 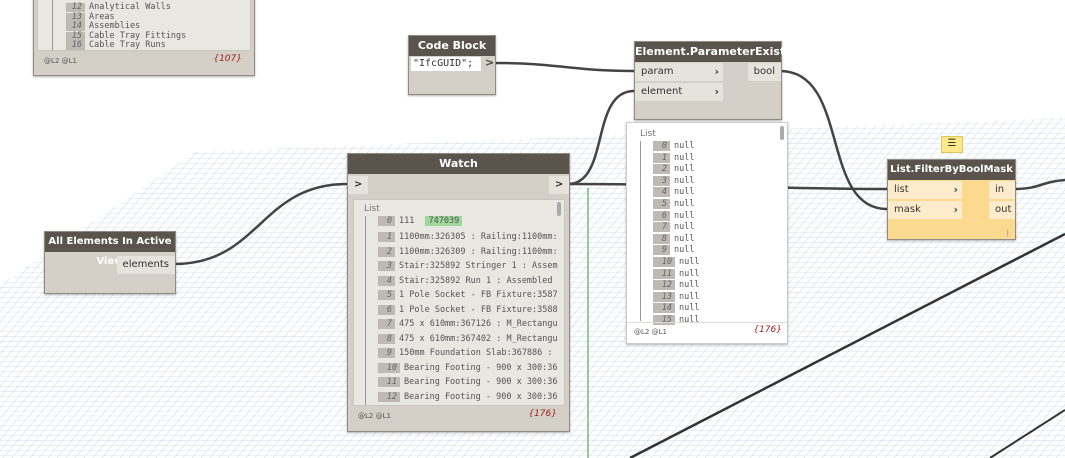 I want to click on list-item: 3 null, so click(x=673, y=180).